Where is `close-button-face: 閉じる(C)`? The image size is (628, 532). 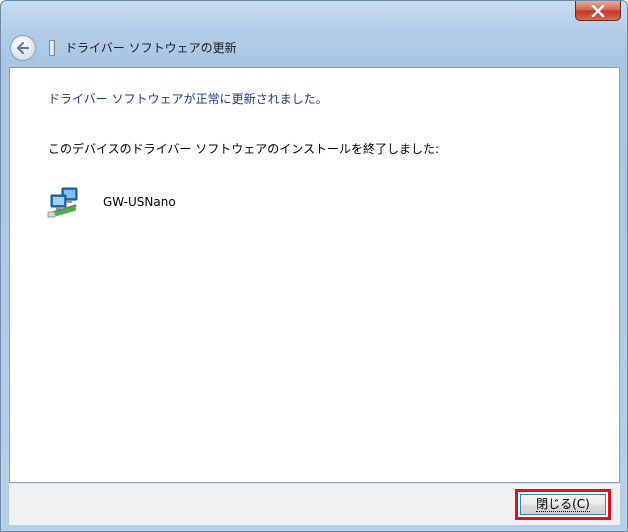
close-button-face: 閉じる(C) is located at coordinates (563, 504).